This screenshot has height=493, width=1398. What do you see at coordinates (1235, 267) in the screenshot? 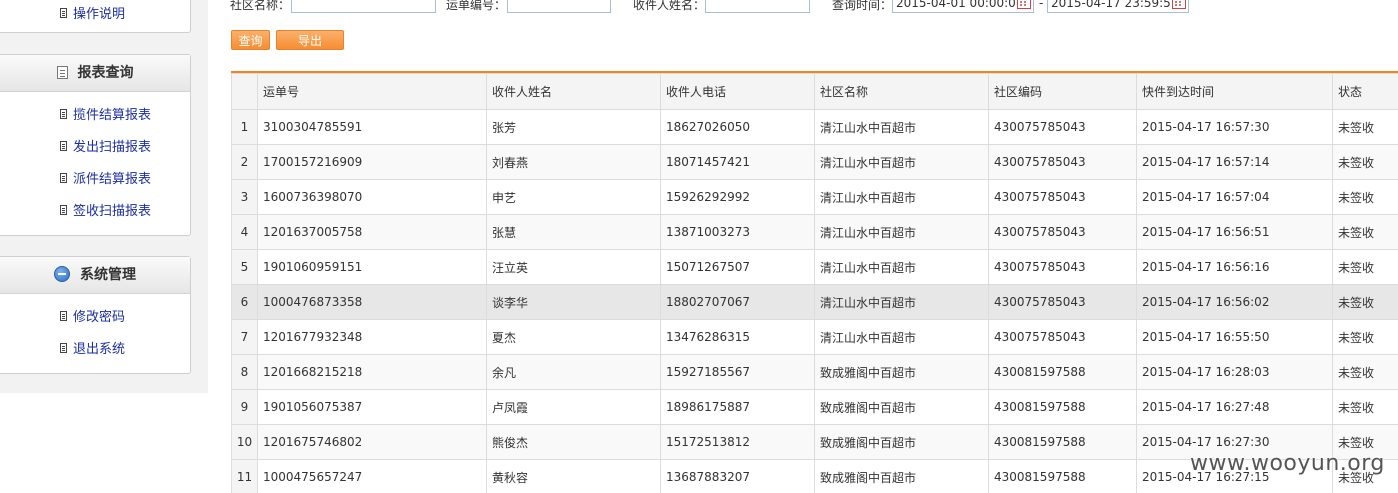
I see `table-cell: 2015-04-17 16:56:16` at bounding box center [1235, 267].